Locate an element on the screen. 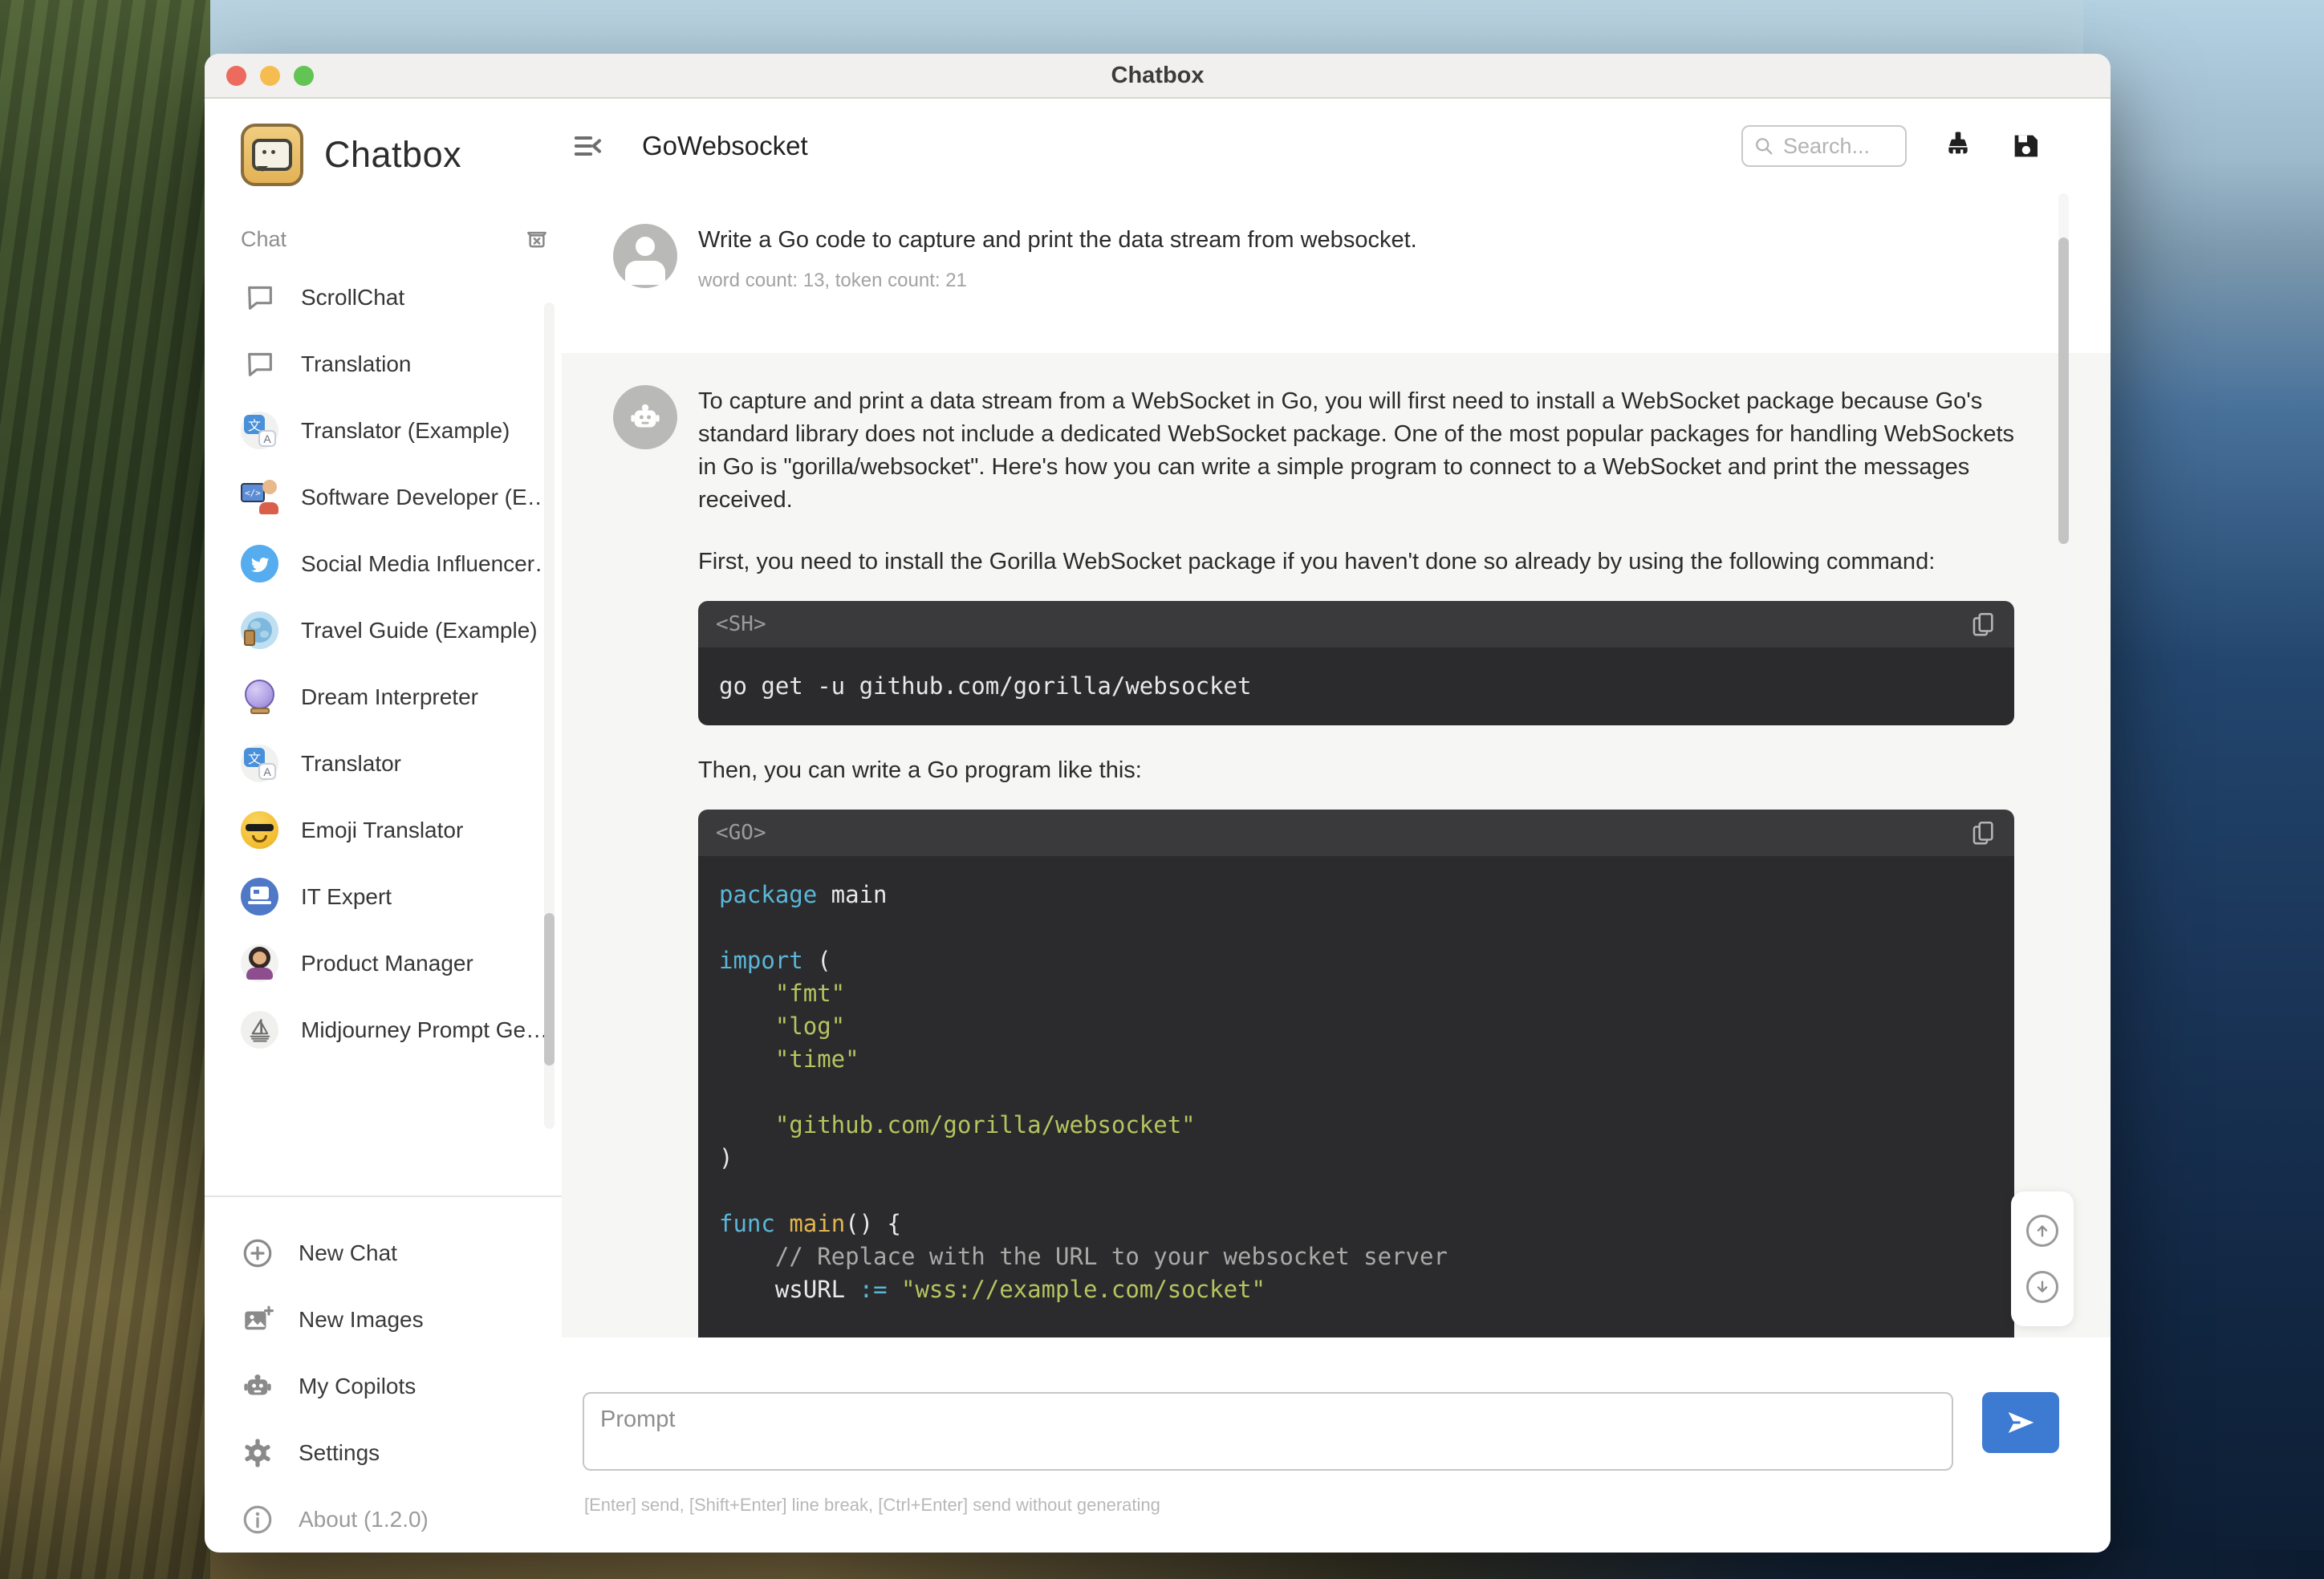 The image size is (2324, 1579). laptop-icon is located at coordinates (259, 896).